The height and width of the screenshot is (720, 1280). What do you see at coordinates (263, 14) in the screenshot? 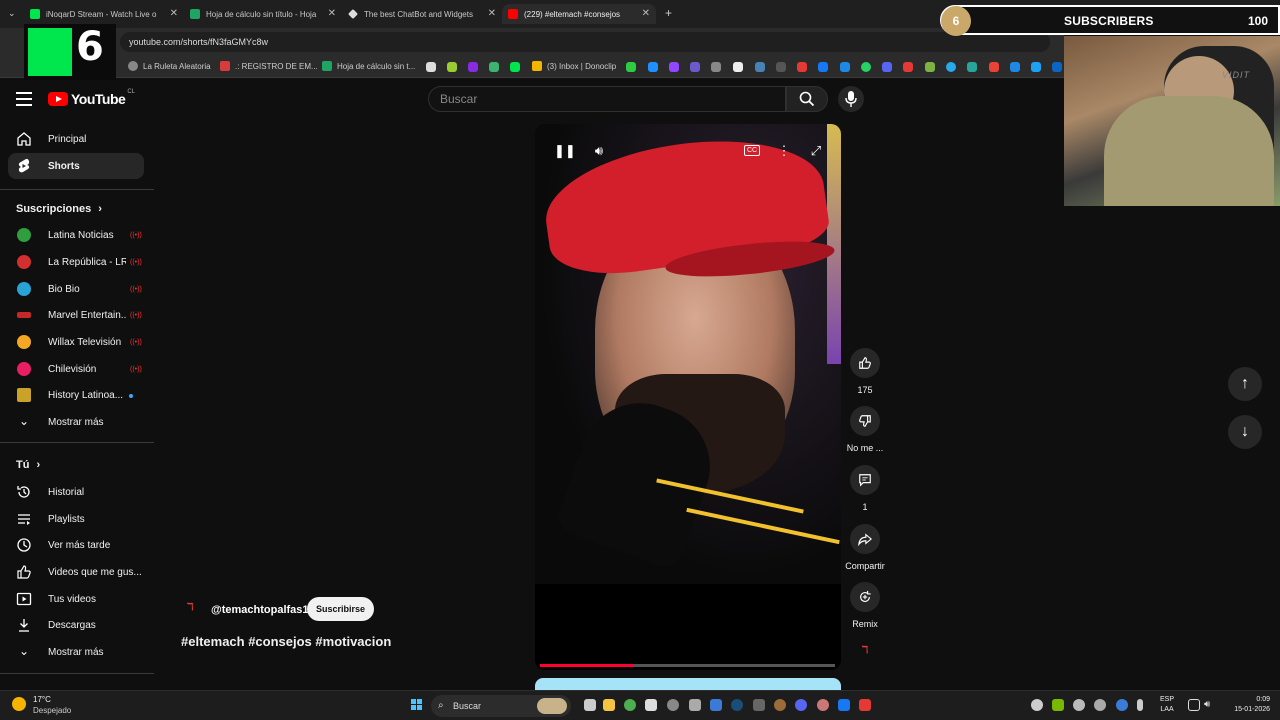
I see `tab-spreadsheet: Hoja de cálculo sin título - Hoja ✕` at bounding box center [263, 14].